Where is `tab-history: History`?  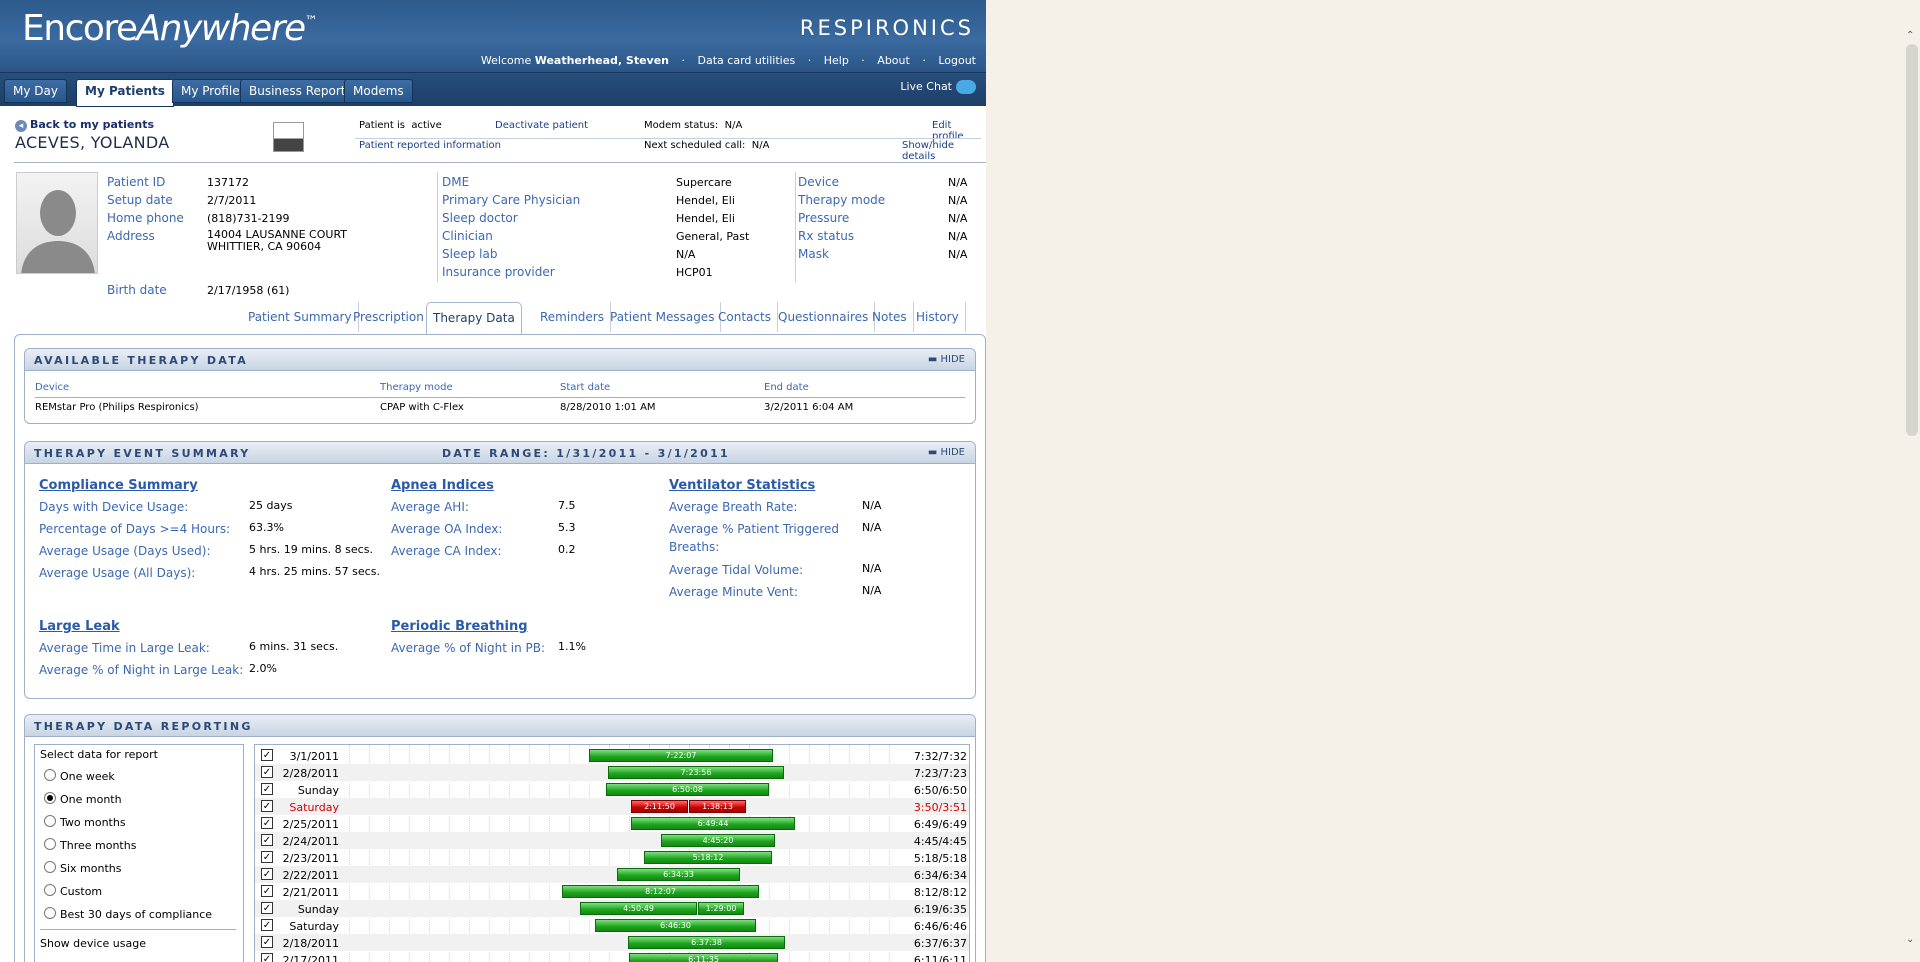 tab-history: History is located at coordinates (938, 317).